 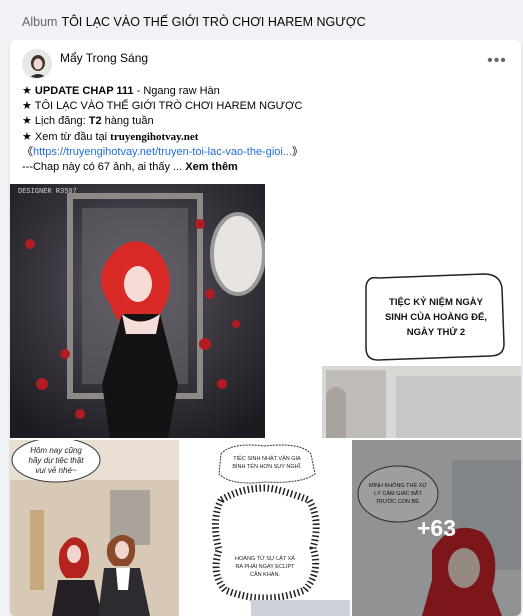 What do you see at coordinates (61, 121) in the screenshot?
I see `schedule-prefix: Lịch đăng:` at bounding box center [61, 121].